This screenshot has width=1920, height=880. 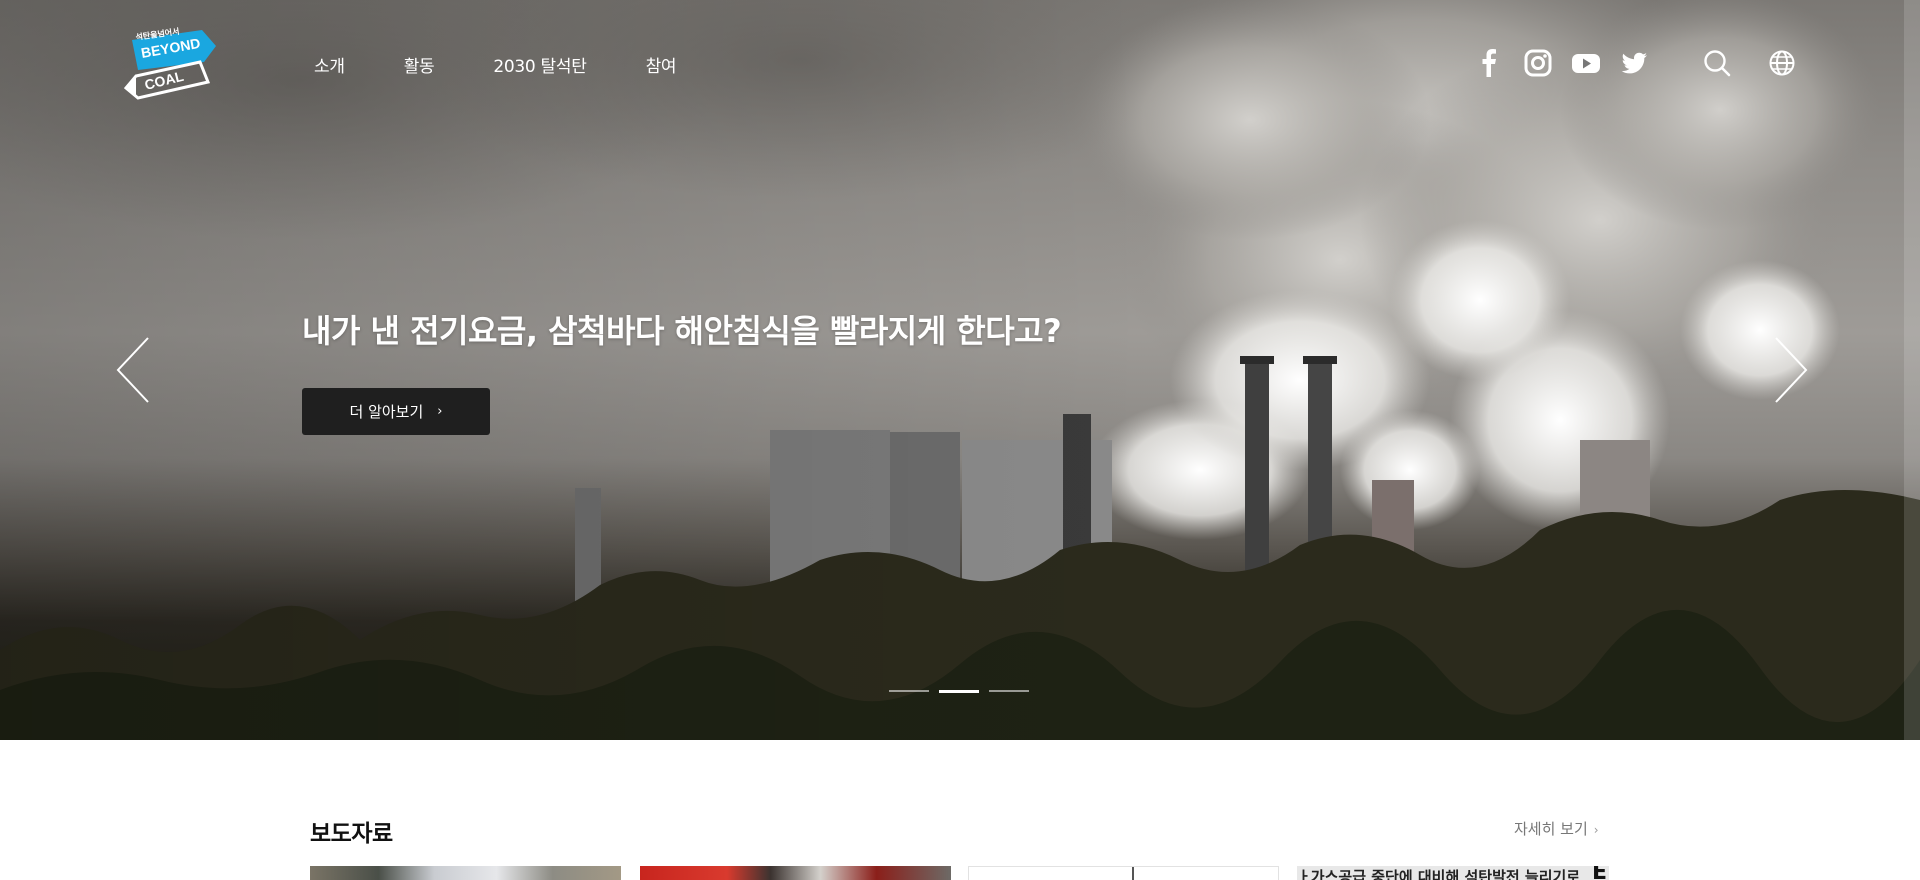 What do you see at coordinates (419, 64) in the screenshot?
I see `nav-item-activities: 활동` at bounding box center [419, 64].